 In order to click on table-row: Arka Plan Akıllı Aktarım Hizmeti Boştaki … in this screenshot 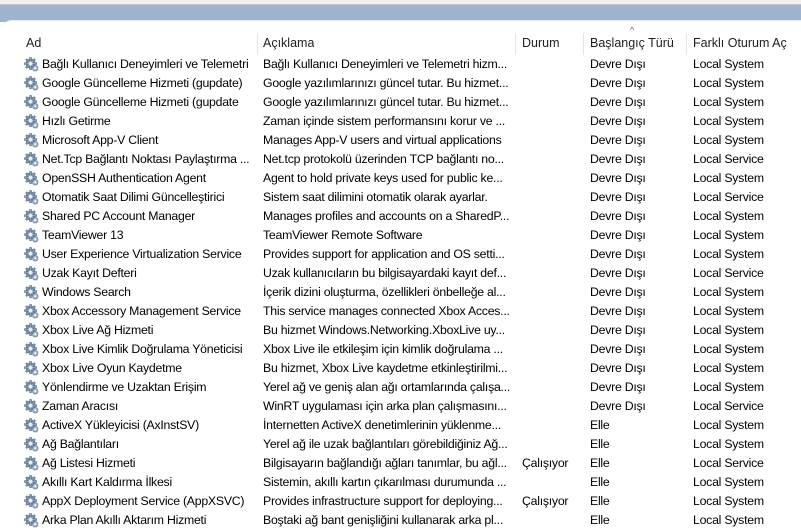, I will do `click(400, 520)`.